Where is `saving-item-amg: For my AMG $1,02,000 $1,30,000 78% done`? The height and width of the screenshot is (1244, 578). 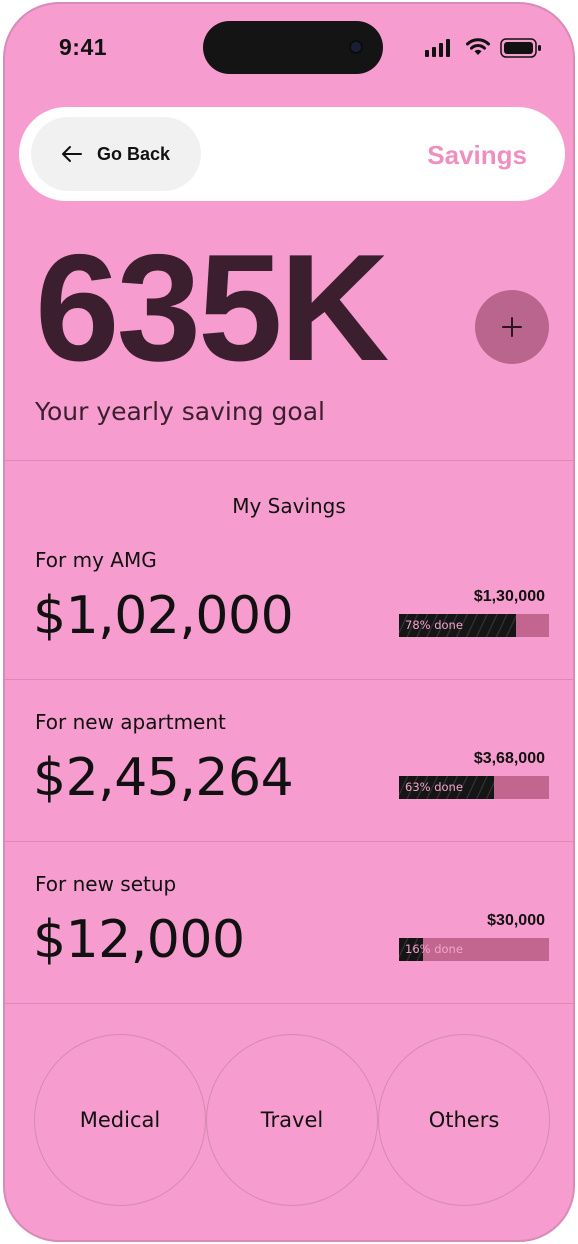 saving-item-amg: For my AMG $1,02,000 $1,30,000 78% done is located at coordinates (289, 629).